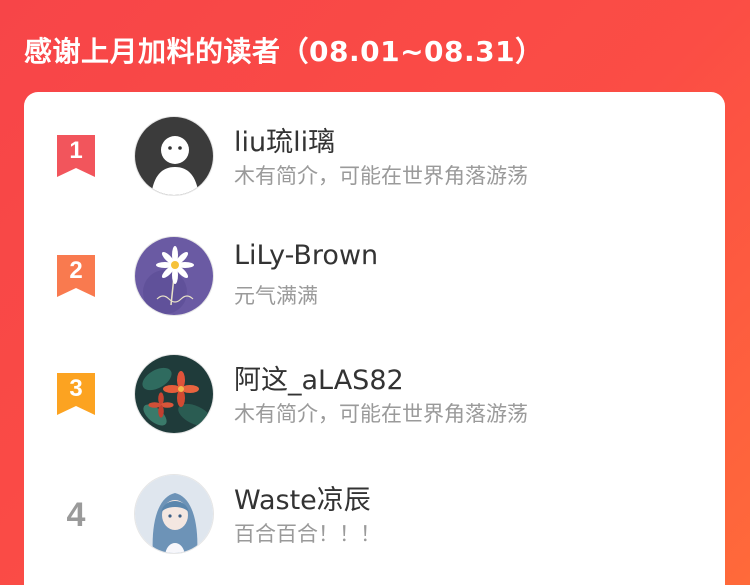 This screenshot has width=750, height=585. What do you see at coordinates (306, 255) in the screenshot?
I see `user-name: LiLy-Brown` at bounding box center [306, 255].